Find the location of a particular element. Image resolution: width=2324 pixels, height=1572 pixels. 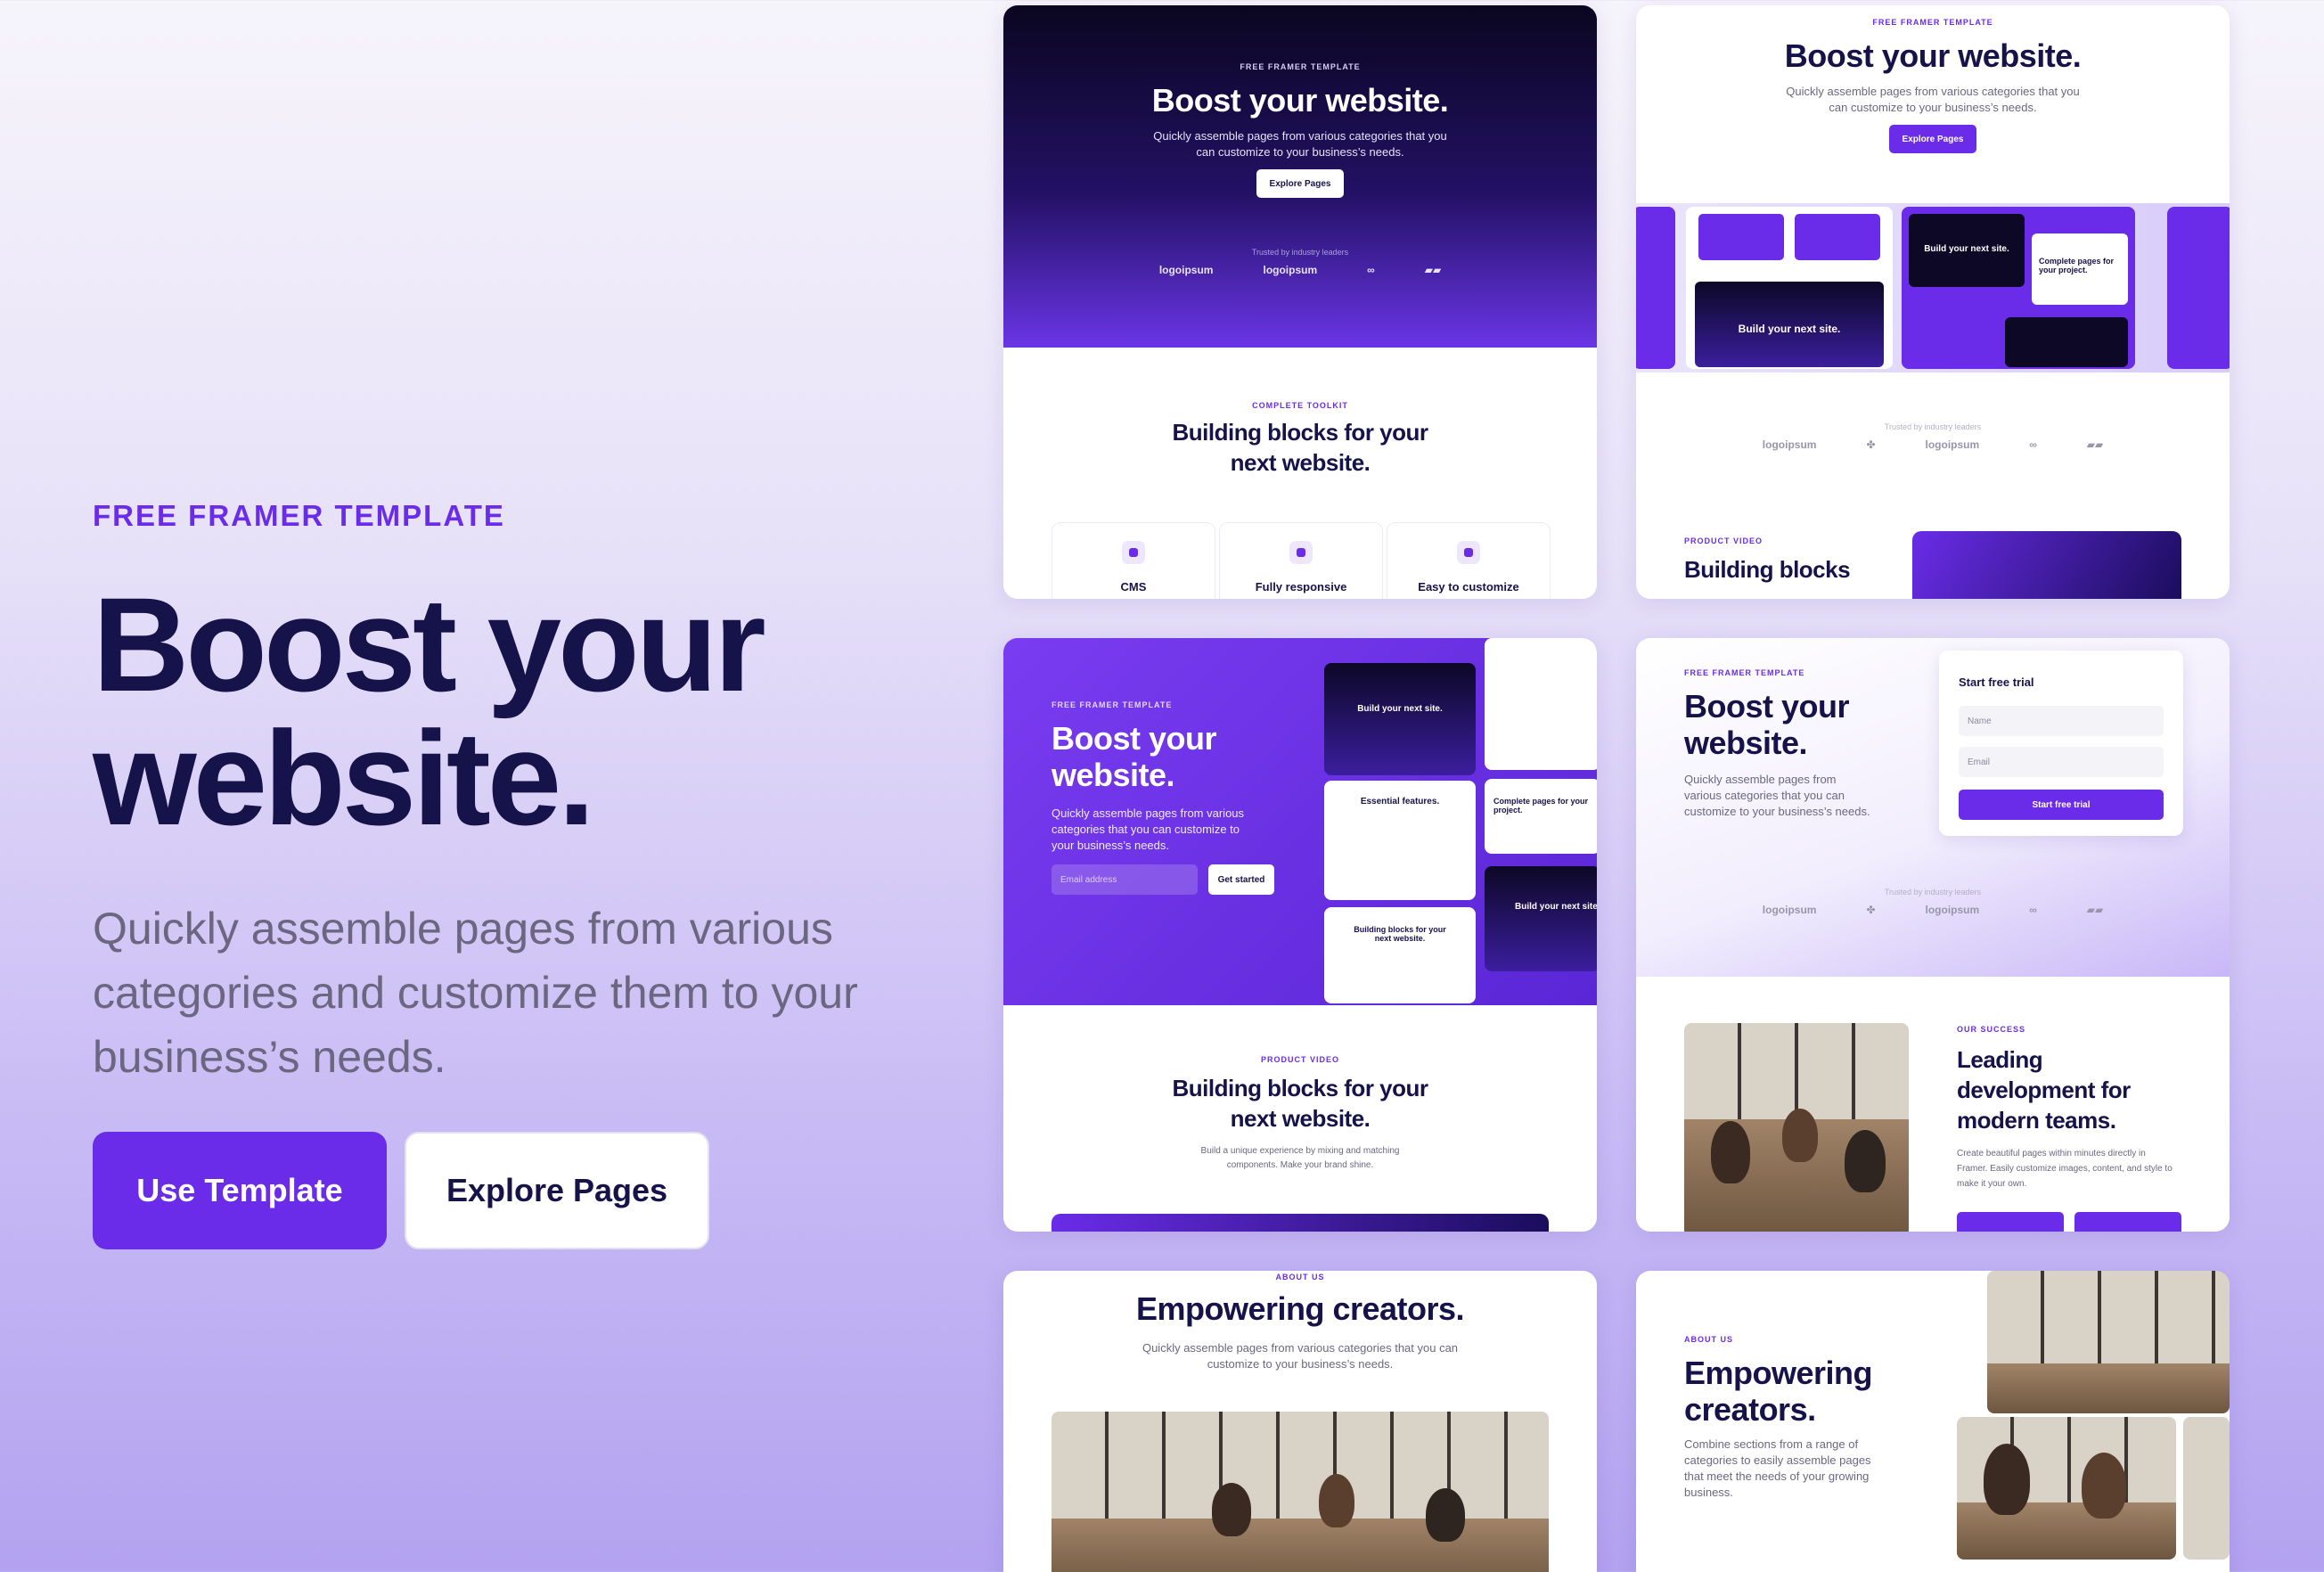

hero-buttons: Use Template Explore Pages is located at coordinates (511, 1190).